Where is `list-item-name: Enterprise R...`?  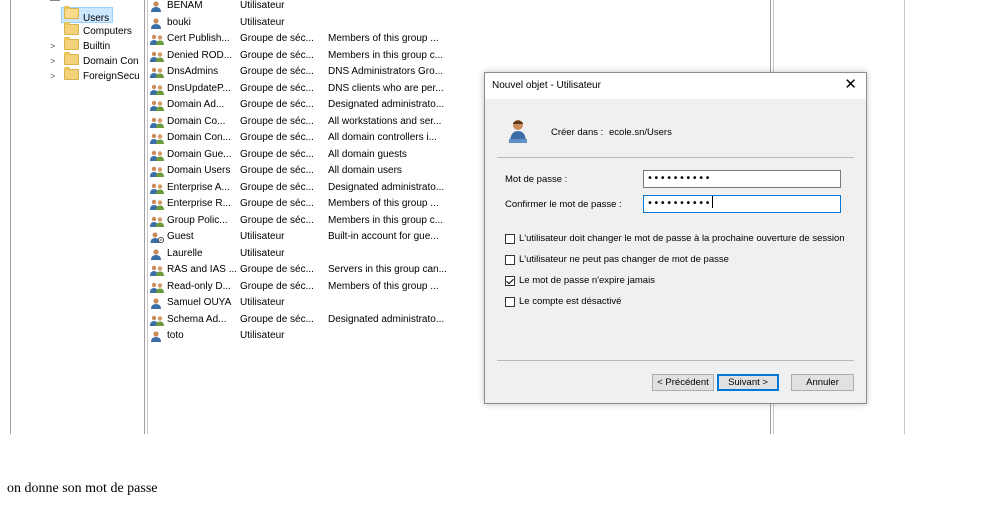
list-item-name: Enterprise R... is located at coordinates (199, 203).